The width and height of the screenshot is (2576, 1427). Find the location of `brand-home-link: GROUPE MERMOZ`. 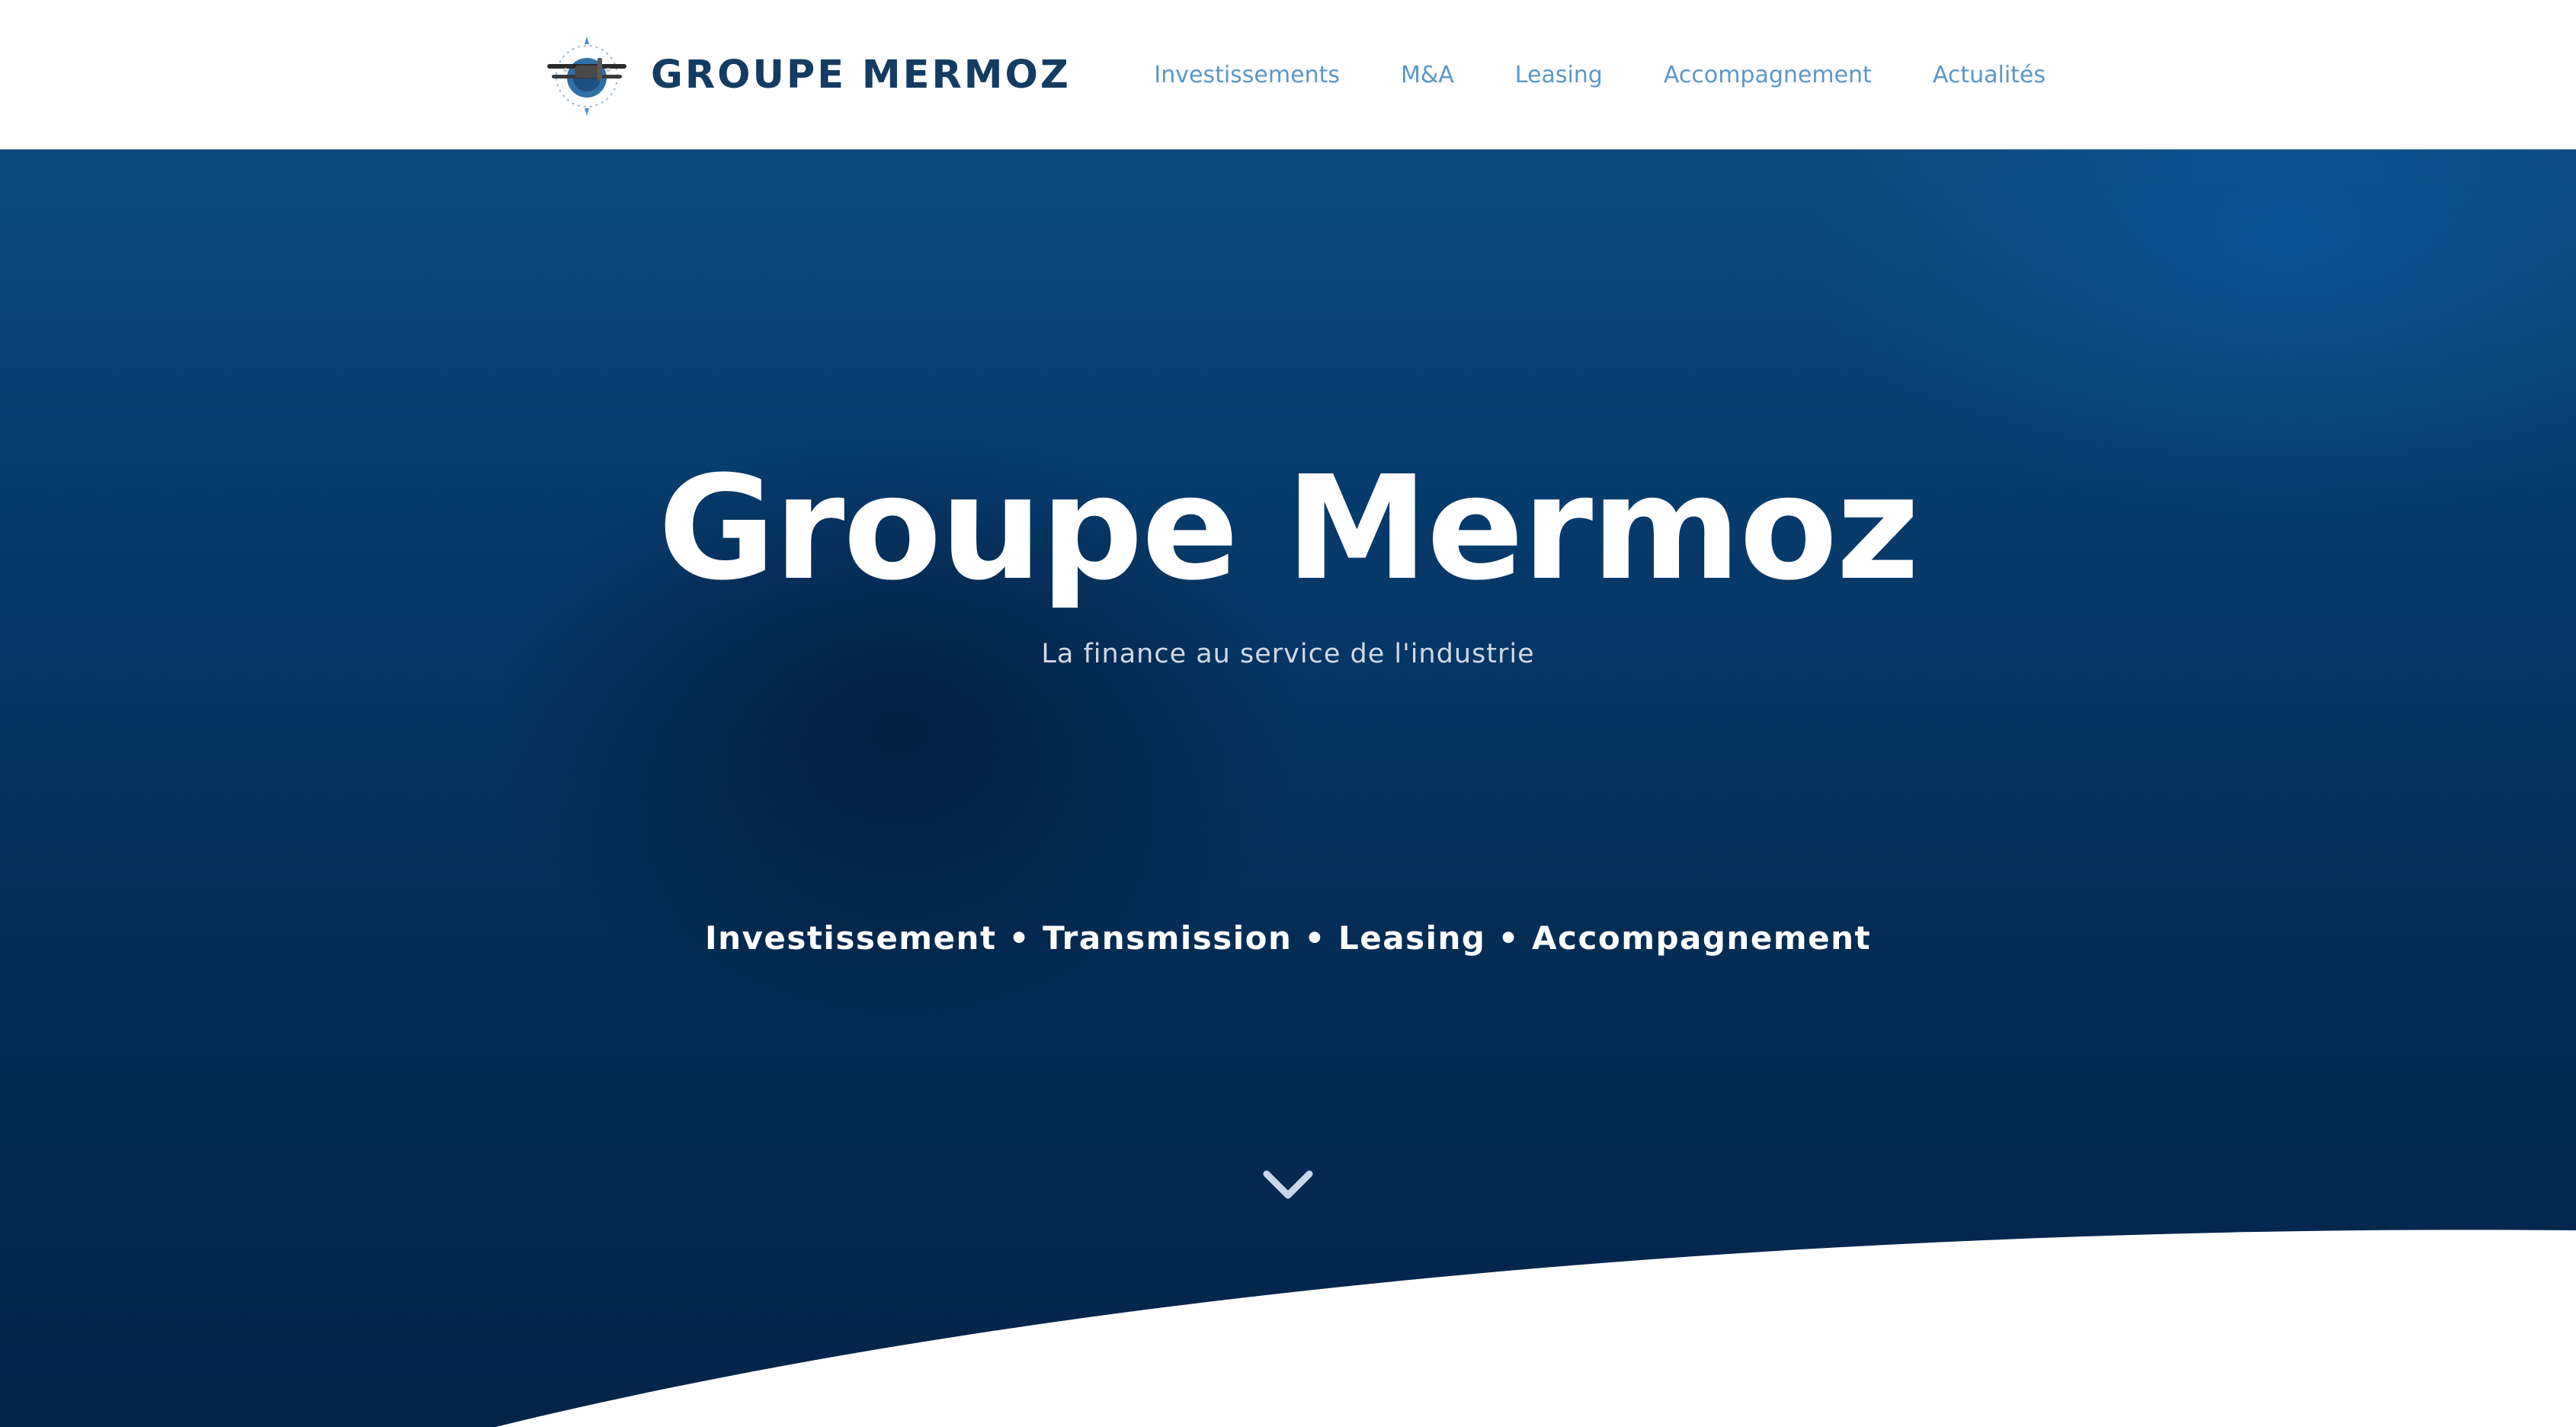

brand-home-link: GROUPE MERMOZ is located at coordinates (807, 74).